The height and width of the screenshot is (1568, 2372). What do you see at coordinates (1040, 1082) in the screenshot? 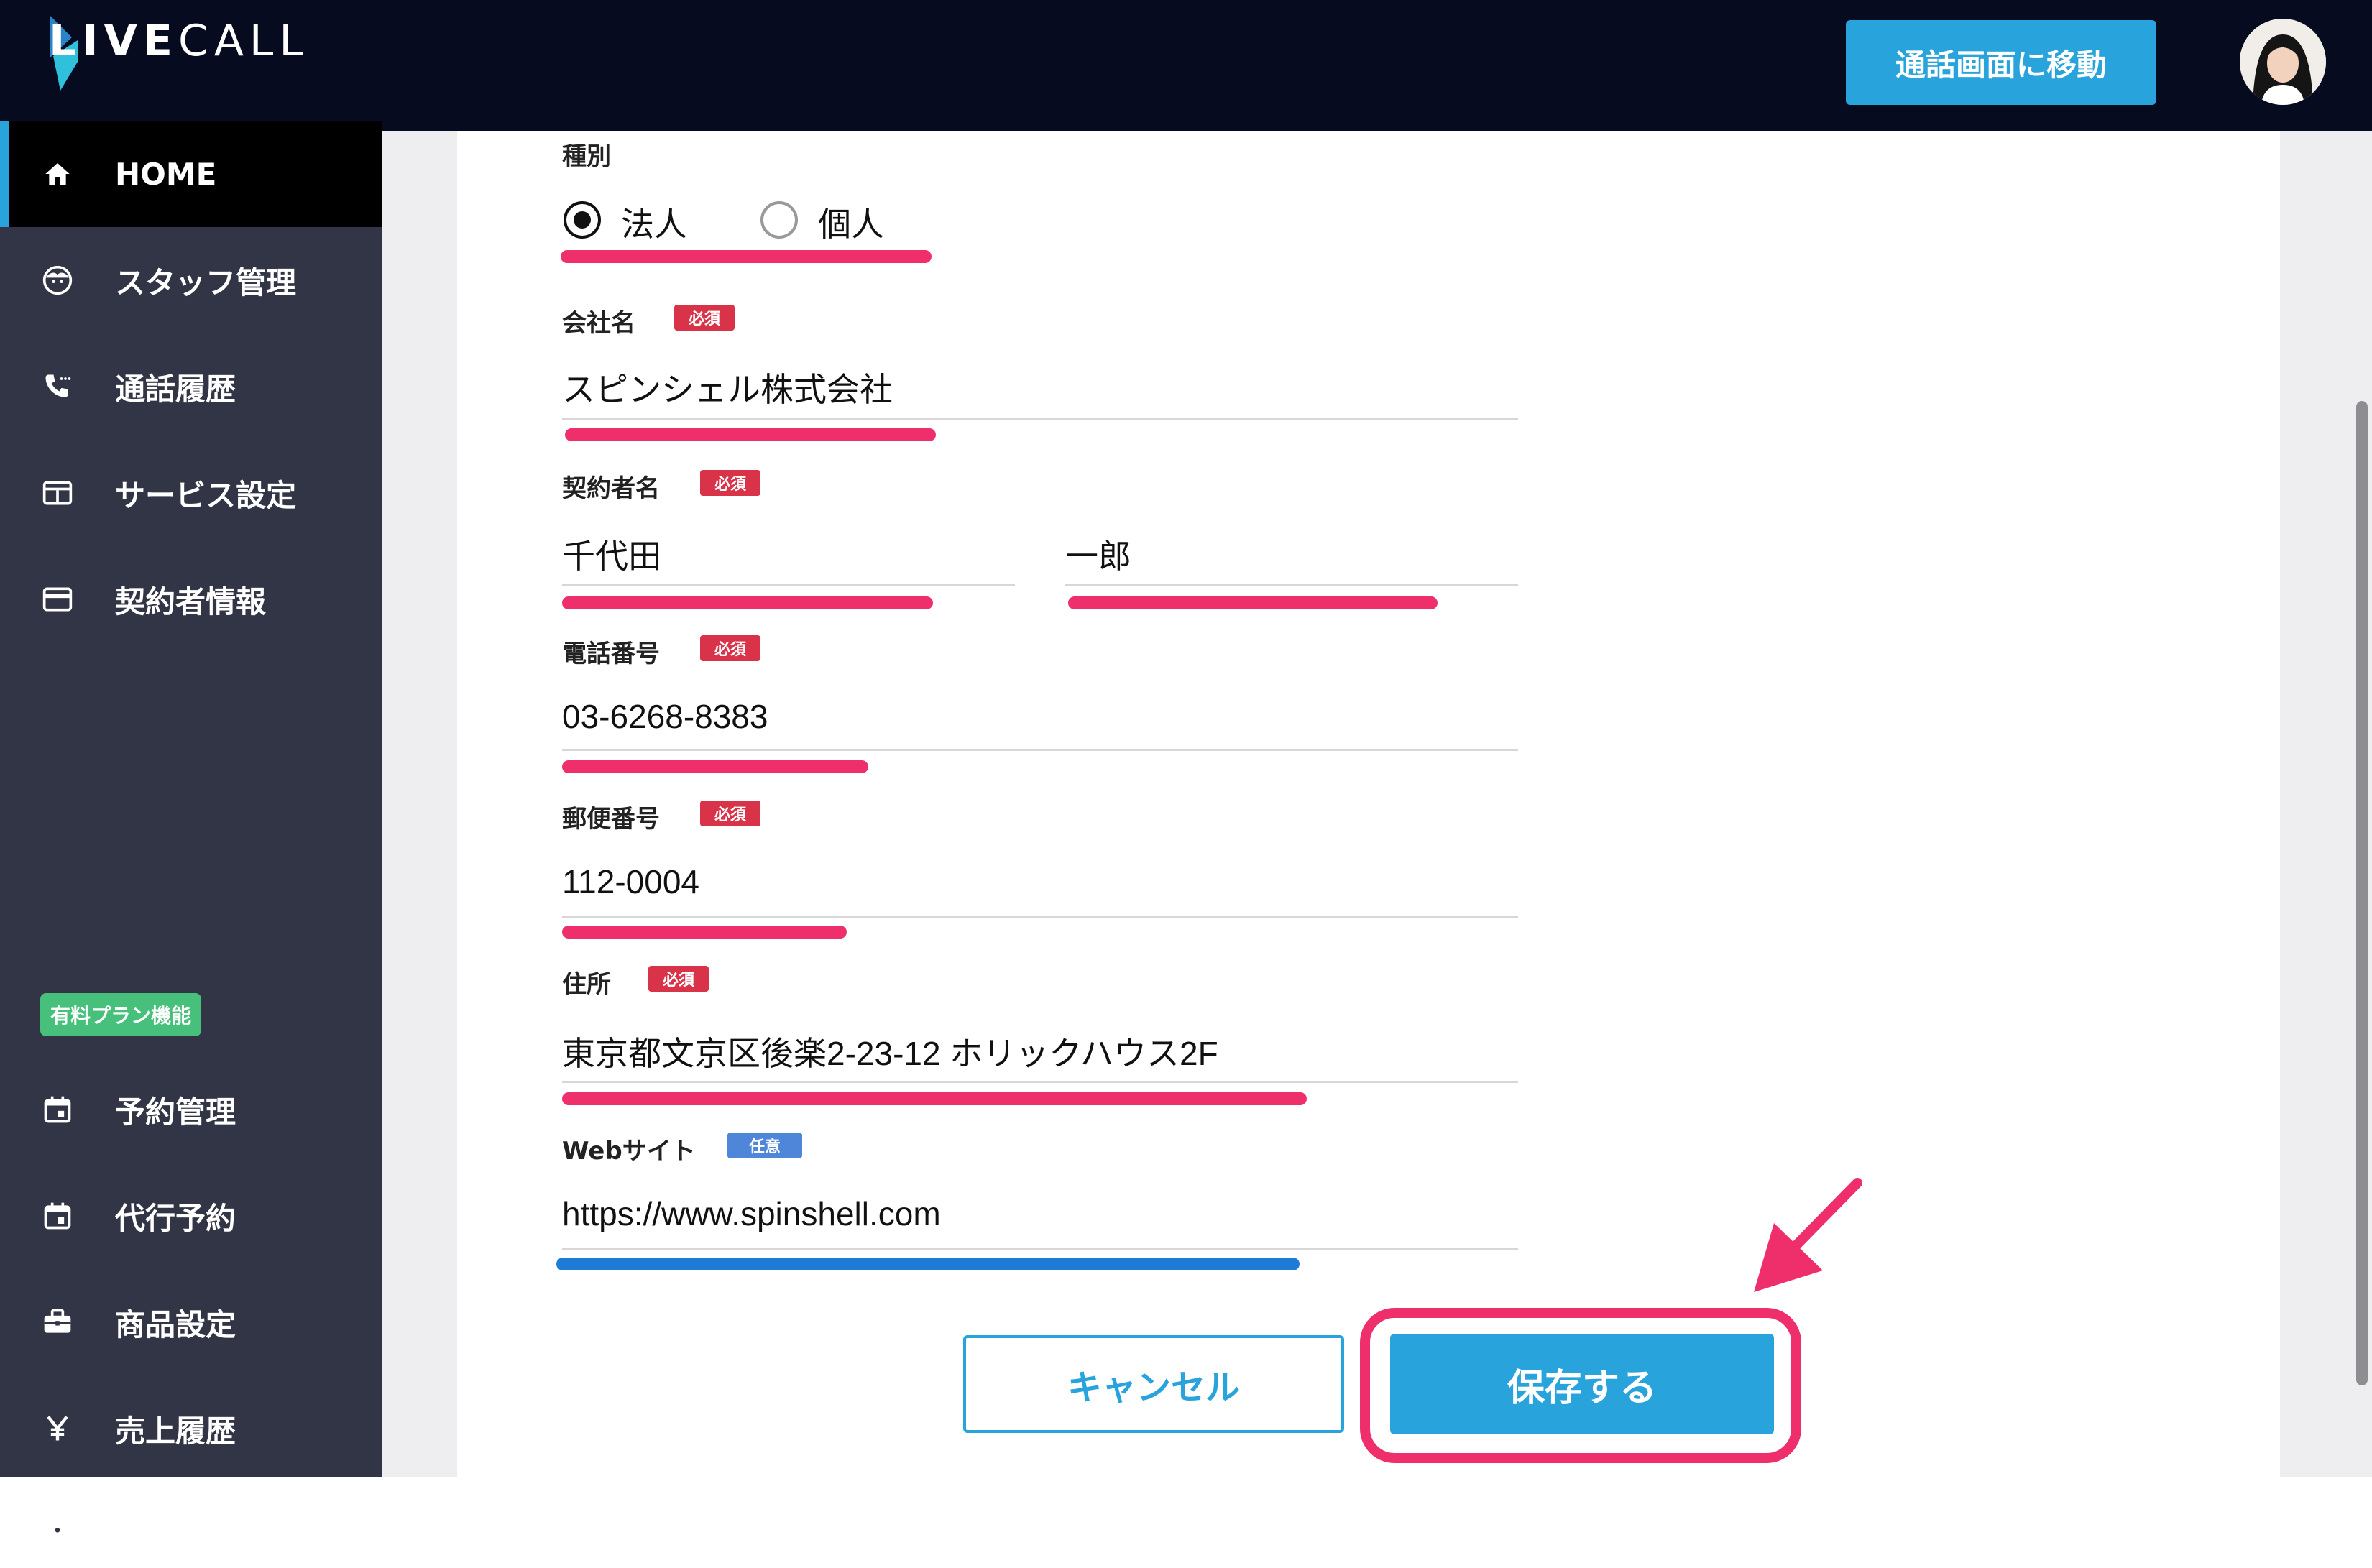
I see `address-field-underline` at bounding box center [1040, 1082].